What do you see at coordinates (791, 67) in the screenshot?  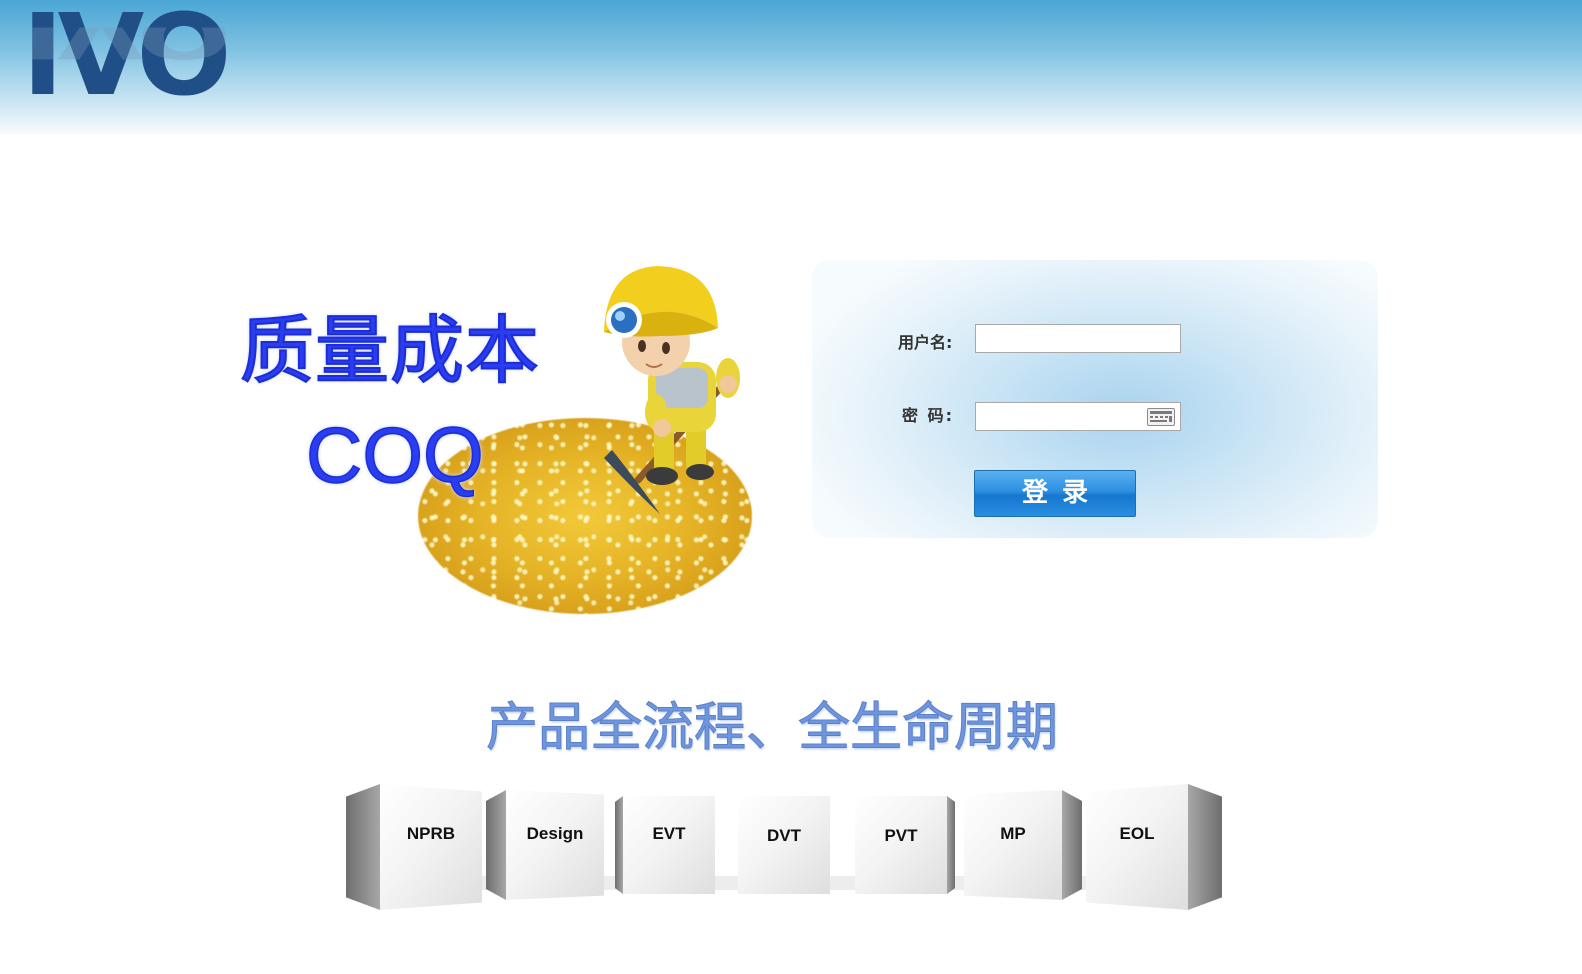 I see `header-banner: IVO IVO` at bounding box center [791, 67].